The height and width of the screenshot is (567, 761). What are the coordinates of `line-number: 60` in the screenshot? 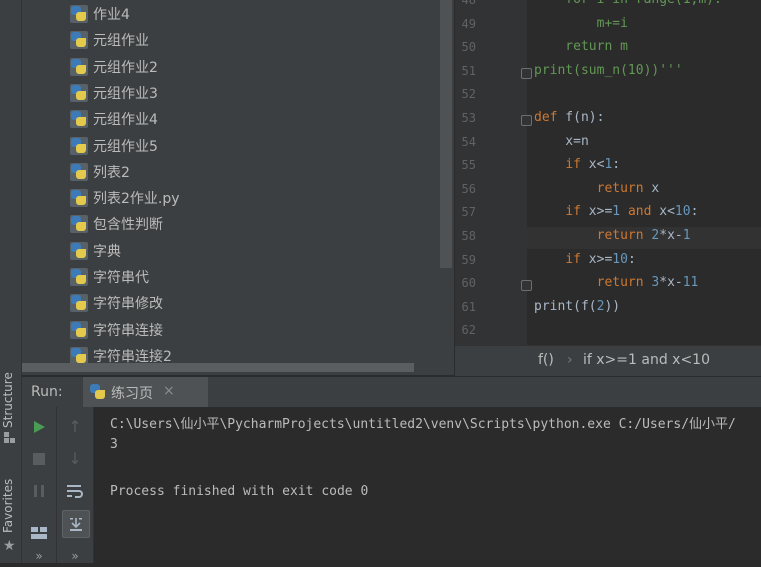 It's located at (468, 283).